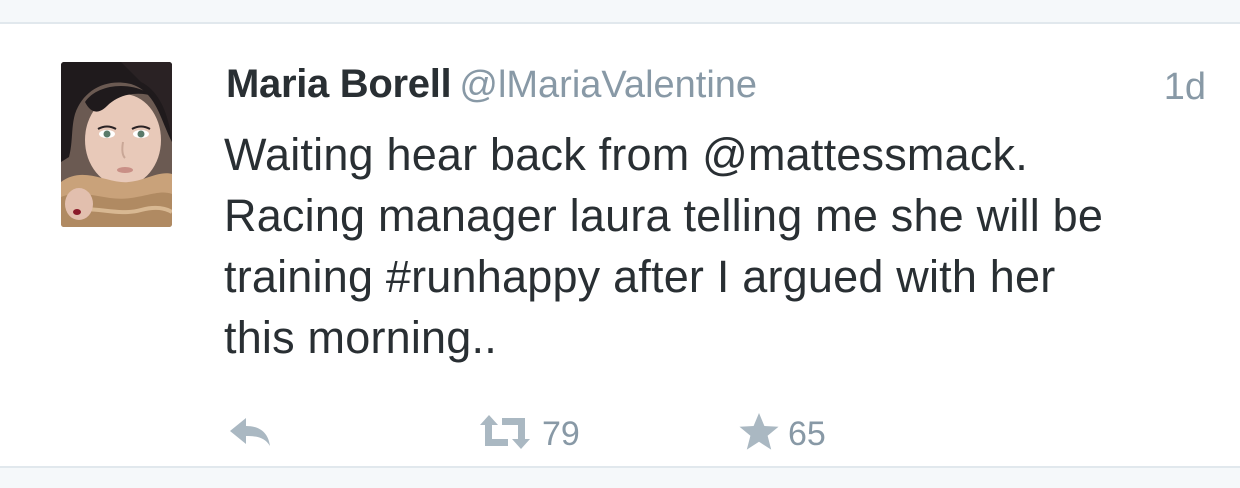  I want to click on retweet-icon, so click(505, 434).